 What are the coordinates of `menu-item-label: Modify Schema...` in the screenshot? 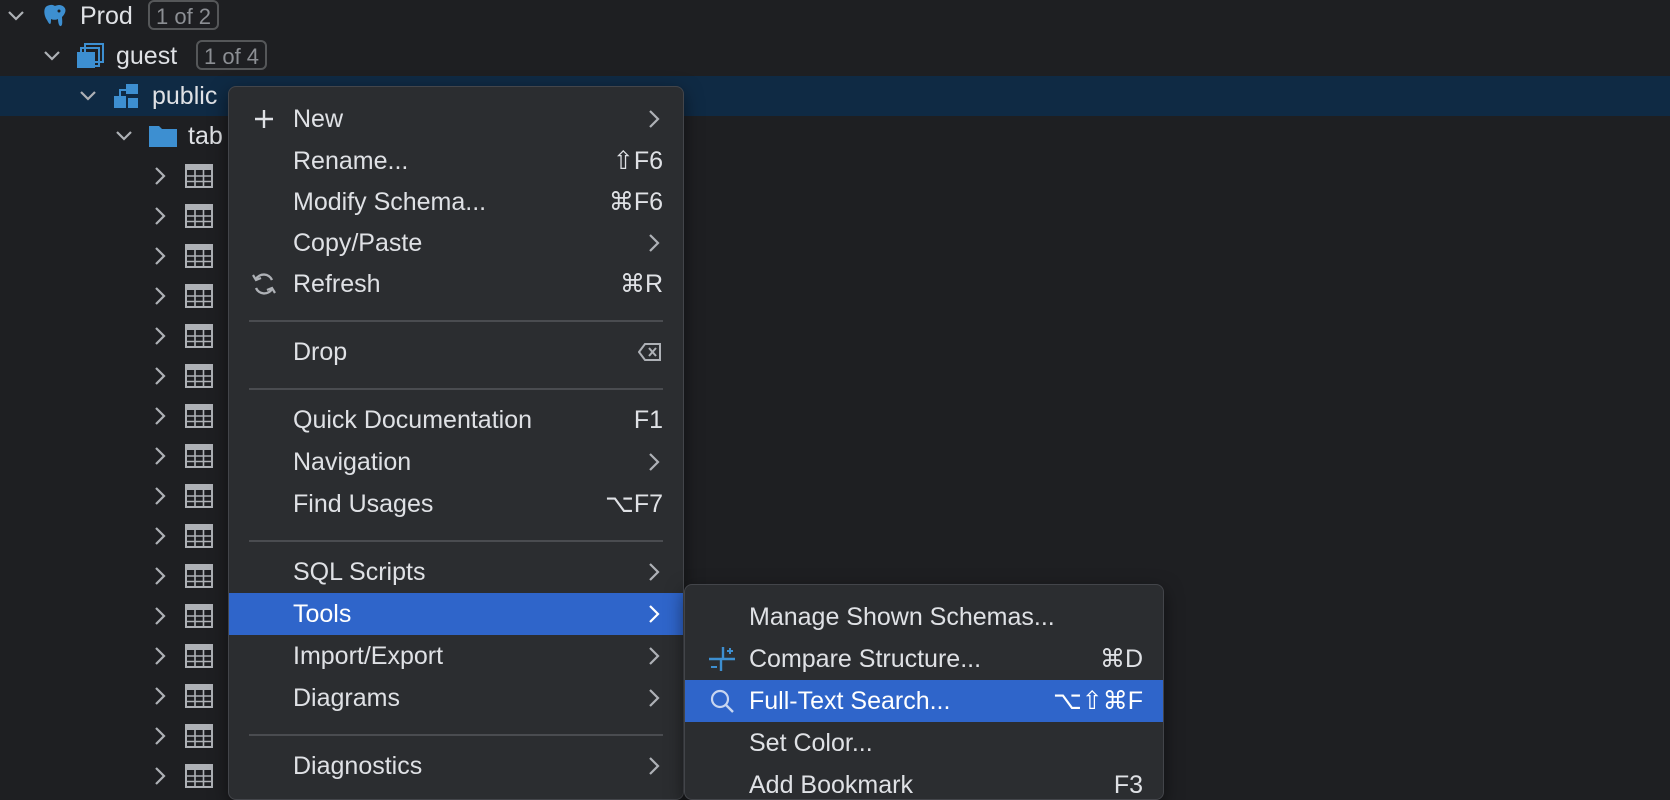 It's located at (390, 202).